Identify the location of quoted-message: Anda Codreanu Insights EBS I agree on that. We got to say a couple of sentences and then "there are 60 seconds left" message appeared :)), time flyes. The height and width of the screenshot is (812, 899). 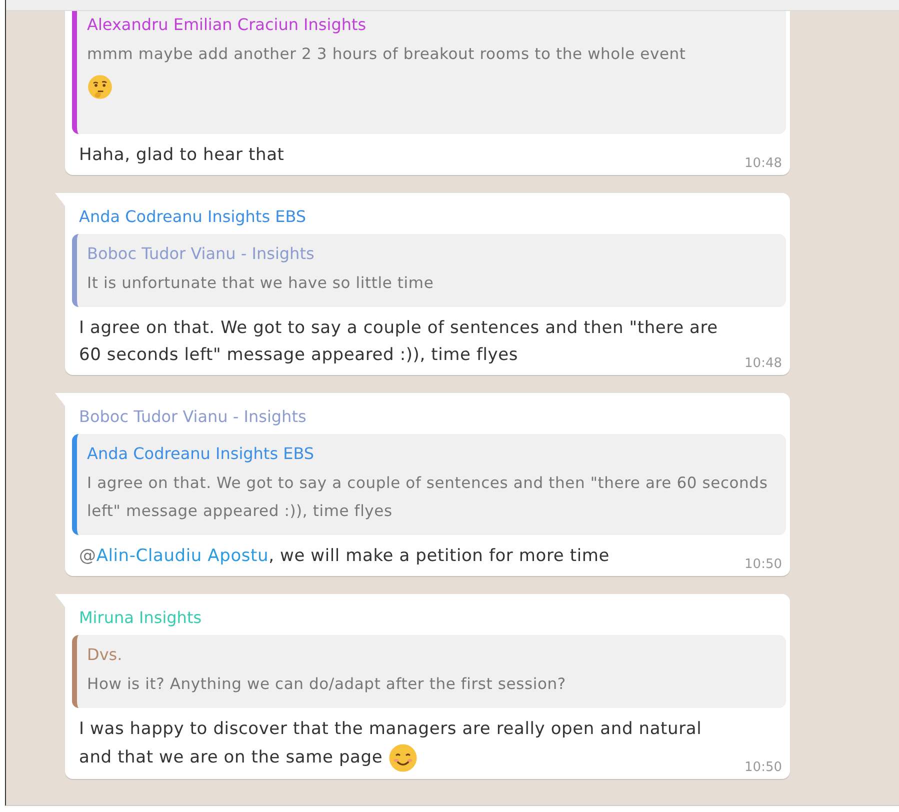
(429, 484).